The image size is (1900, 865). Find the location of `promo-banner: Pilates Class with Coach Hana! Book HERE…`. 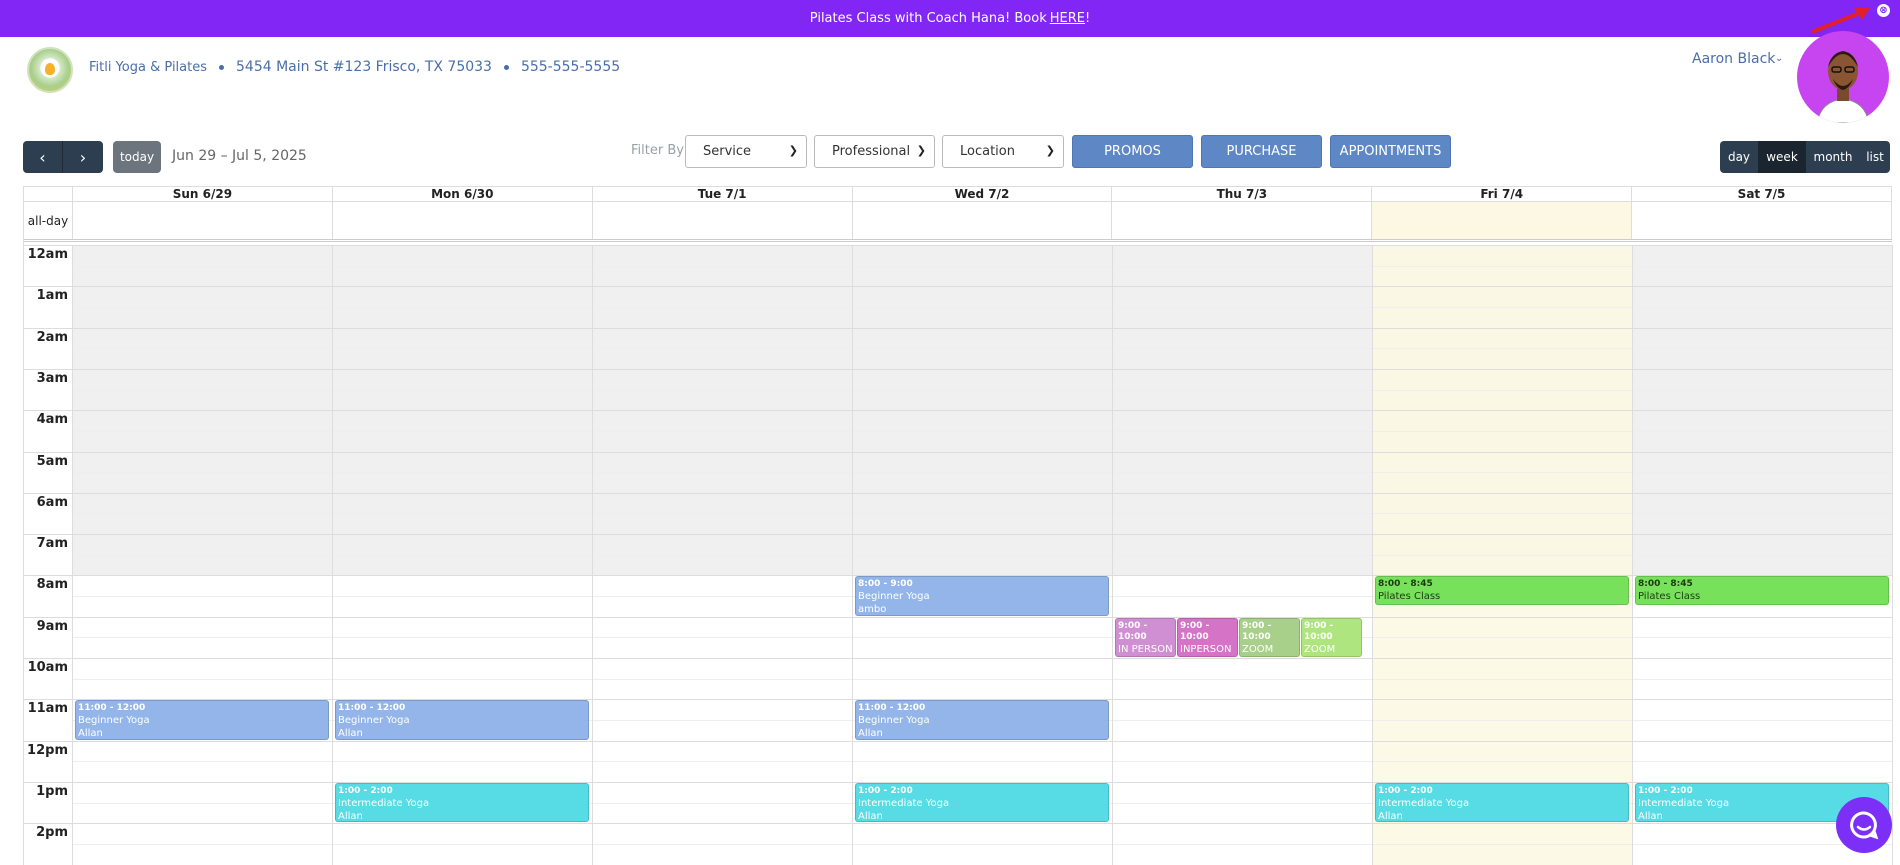

promo-banner: Pilates Class with Coach Hana! Book HERE… is located at coordinates (950, 18).